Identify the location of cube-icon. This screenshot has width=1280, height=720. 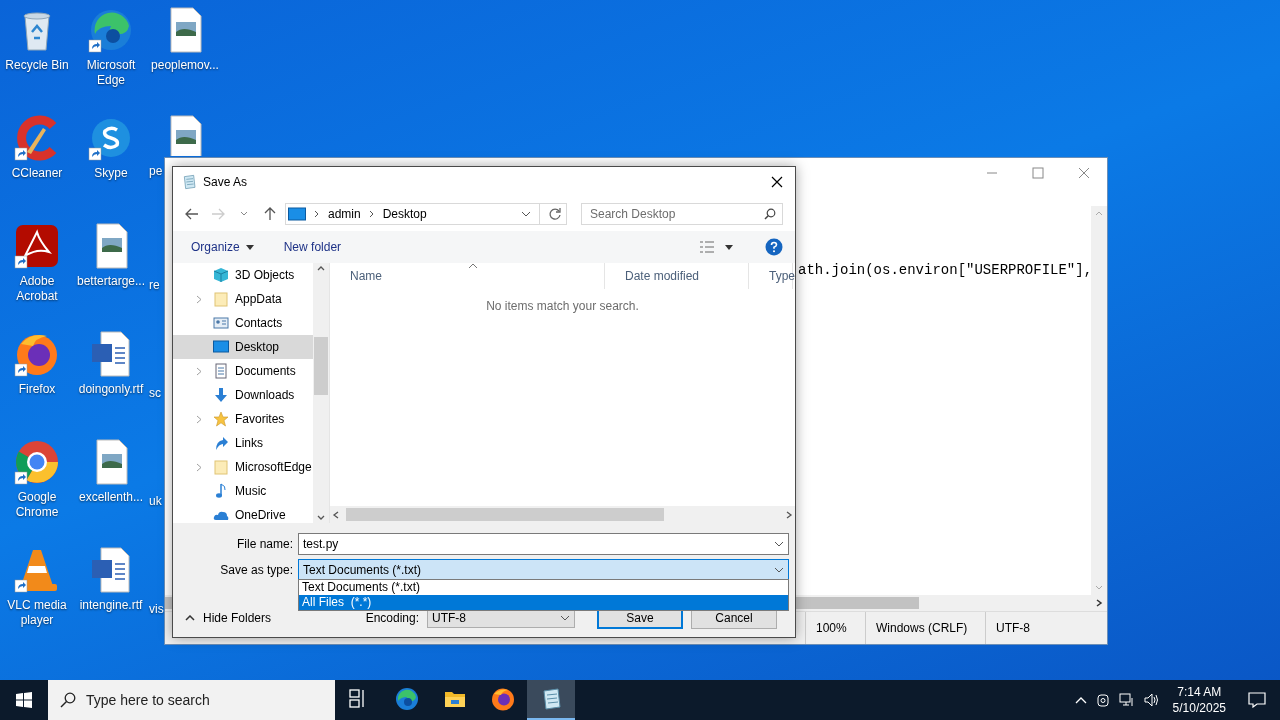
(221, 275).